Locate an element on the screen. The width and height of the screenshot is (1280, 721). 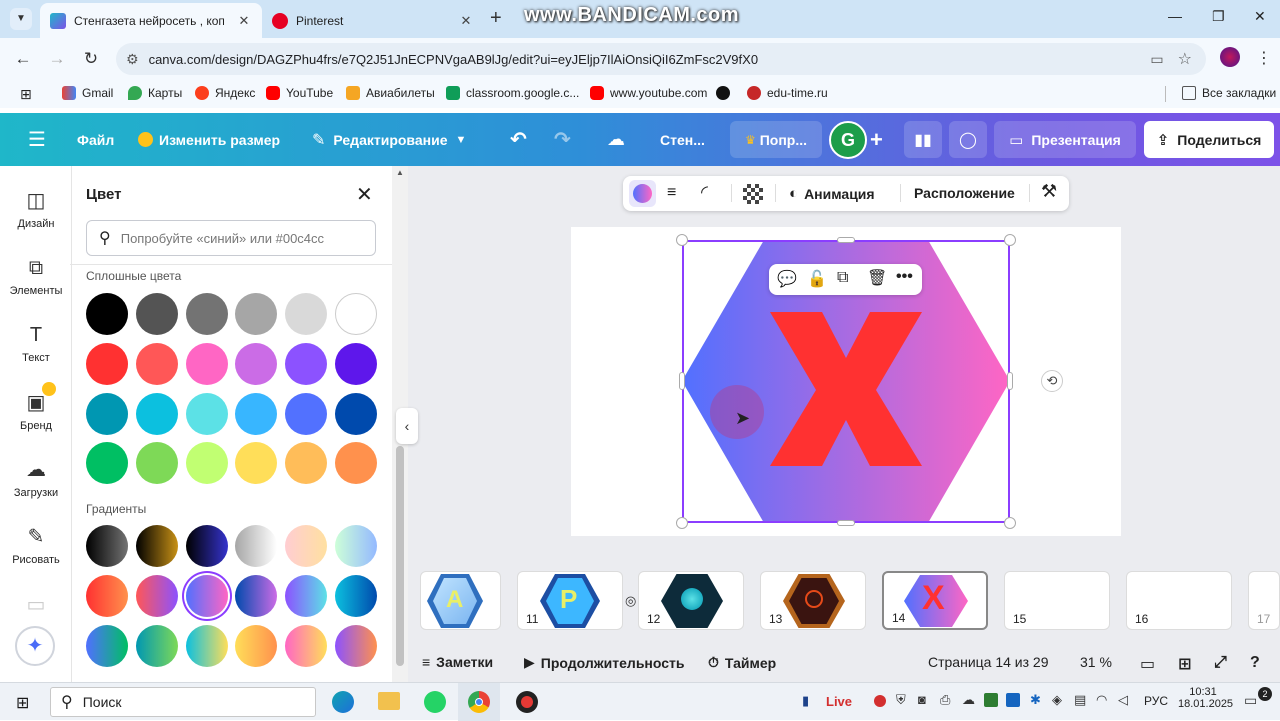
tray-app-icon: ◈ is located at coordinates (1057, 700).